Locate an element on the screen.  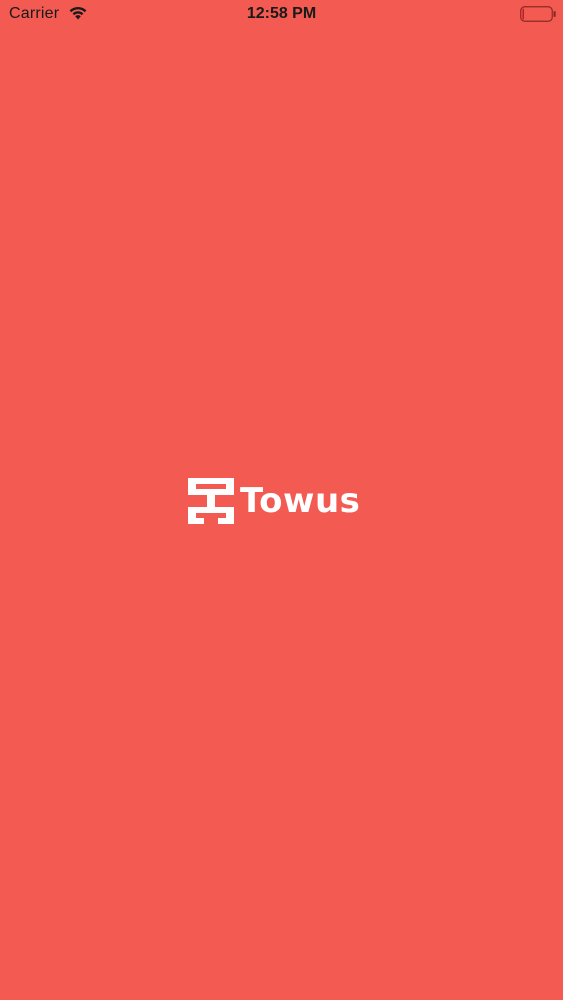
battery-icon is located at coordinates (538, 14).